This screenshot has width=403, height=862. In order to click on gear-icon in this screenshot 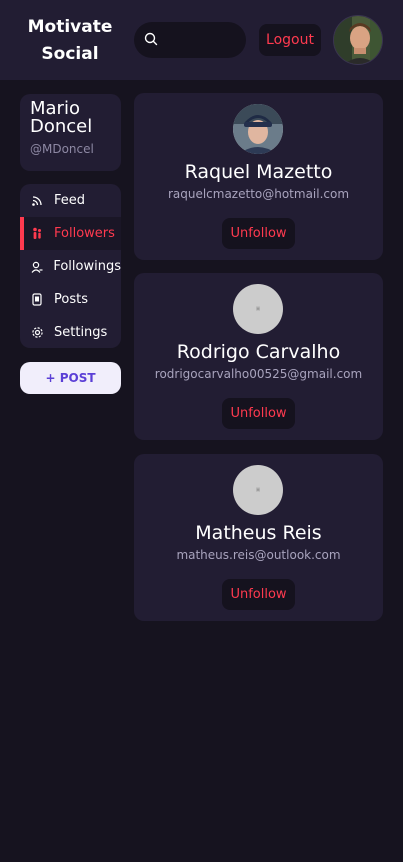, I will do `click(37, 332)`.